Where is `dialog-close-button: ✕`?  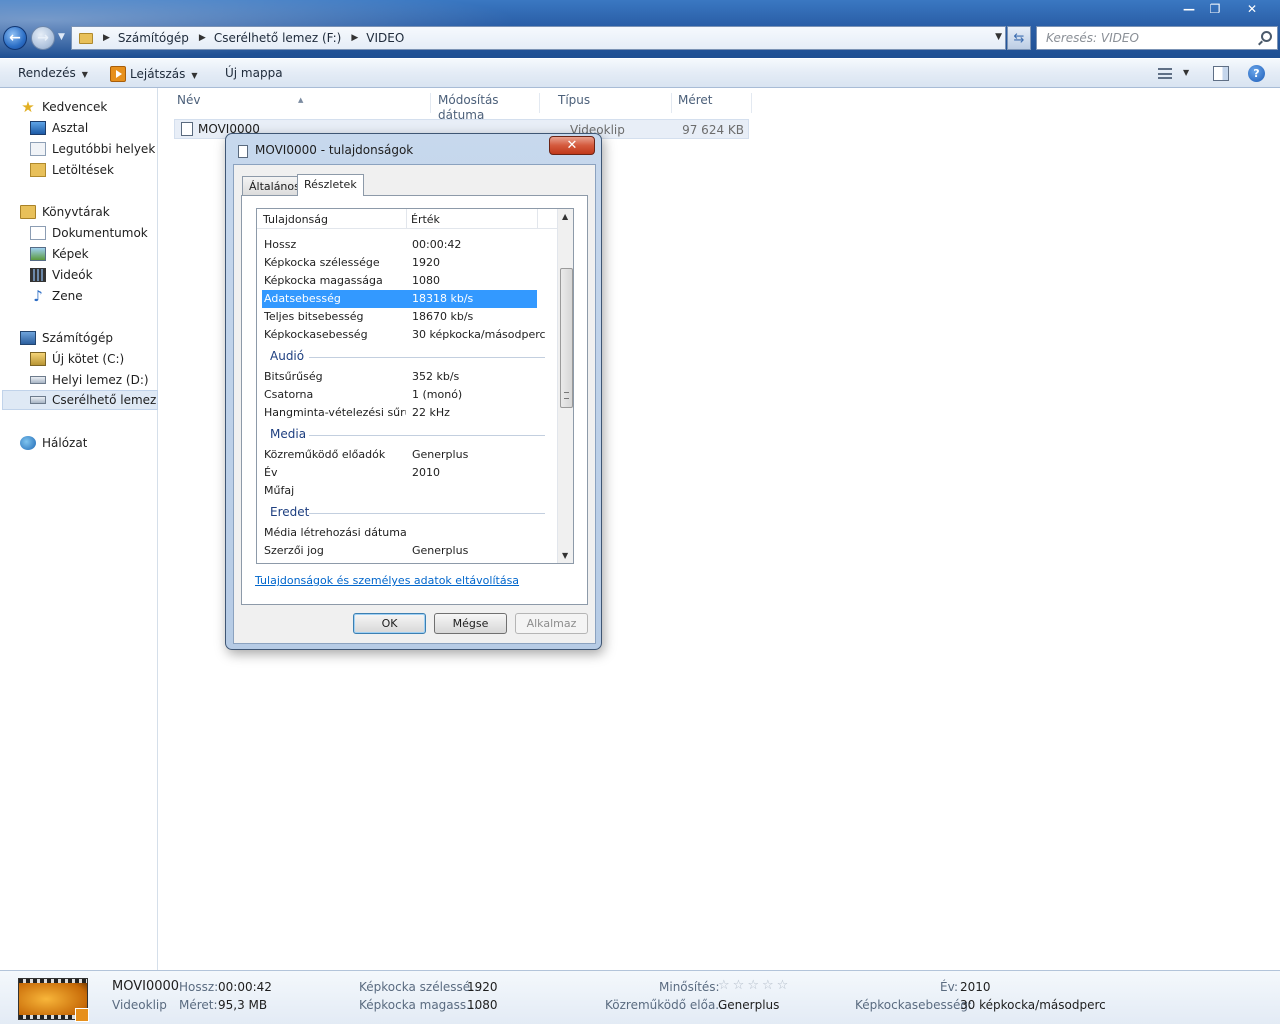
dialog-close-button: ✕ is located at coordinates (572, 145).